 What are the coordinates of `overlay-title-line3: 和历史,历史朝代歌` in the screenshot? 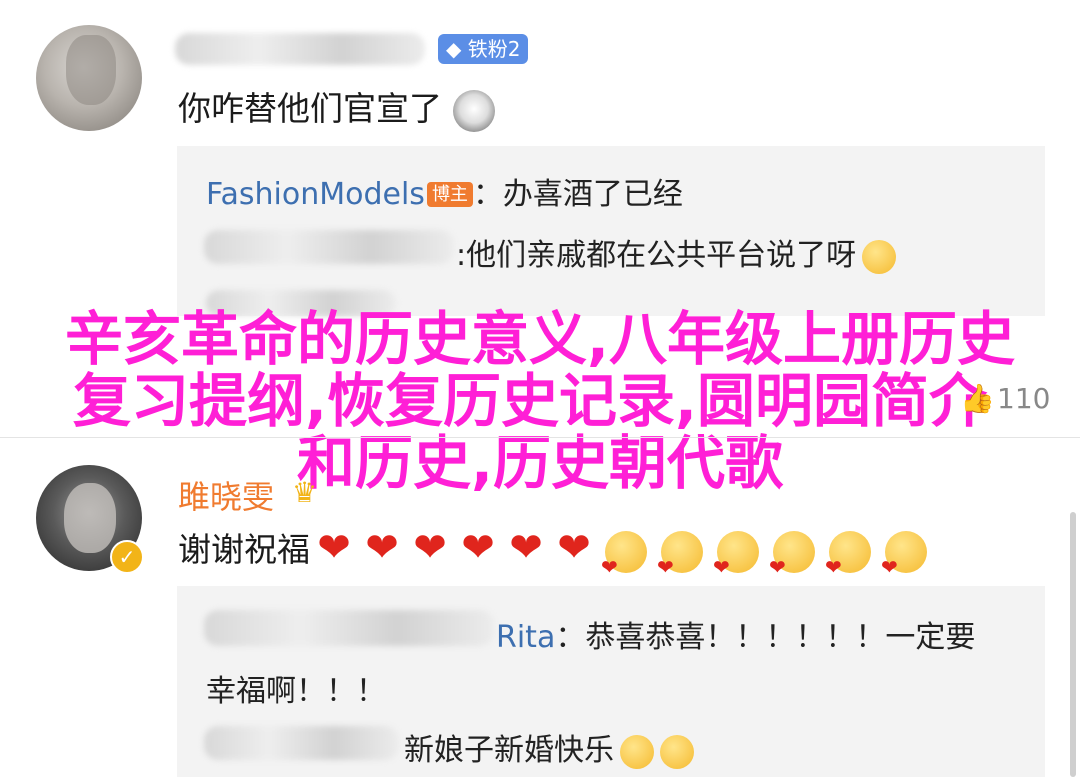 It's located at (540, 463).